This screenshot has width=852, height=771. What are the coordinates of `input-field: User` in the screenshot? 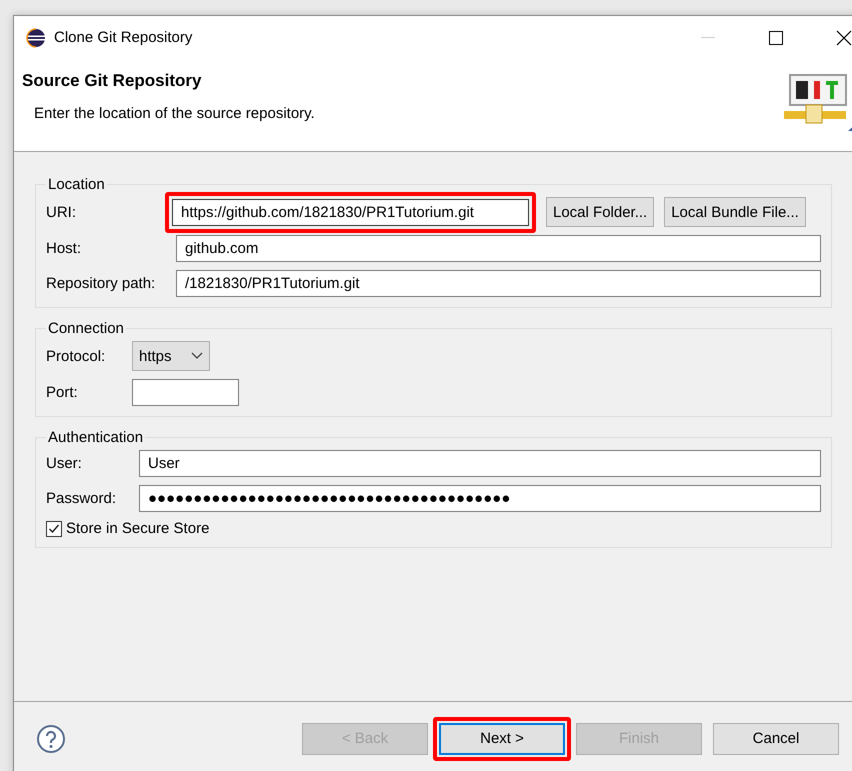 It's located at (480, 463).